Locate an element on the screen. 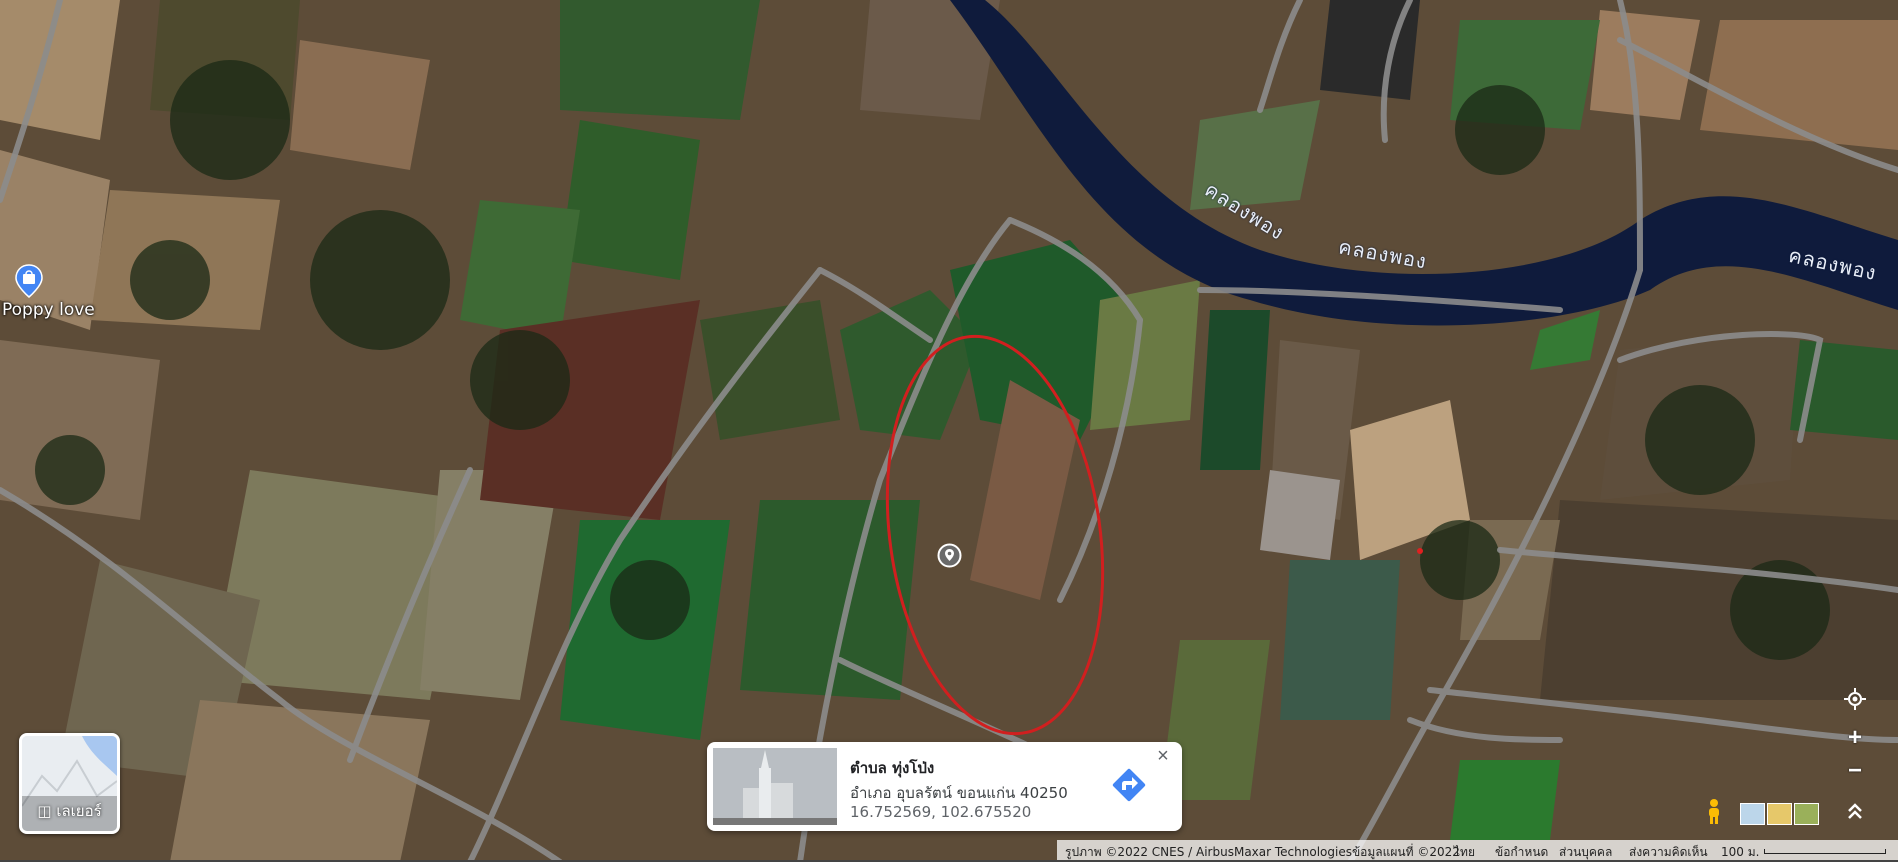 The width and height of the screenshot is (1898, 862). imagery-thumbnails is located at coordinates (1780, 814).